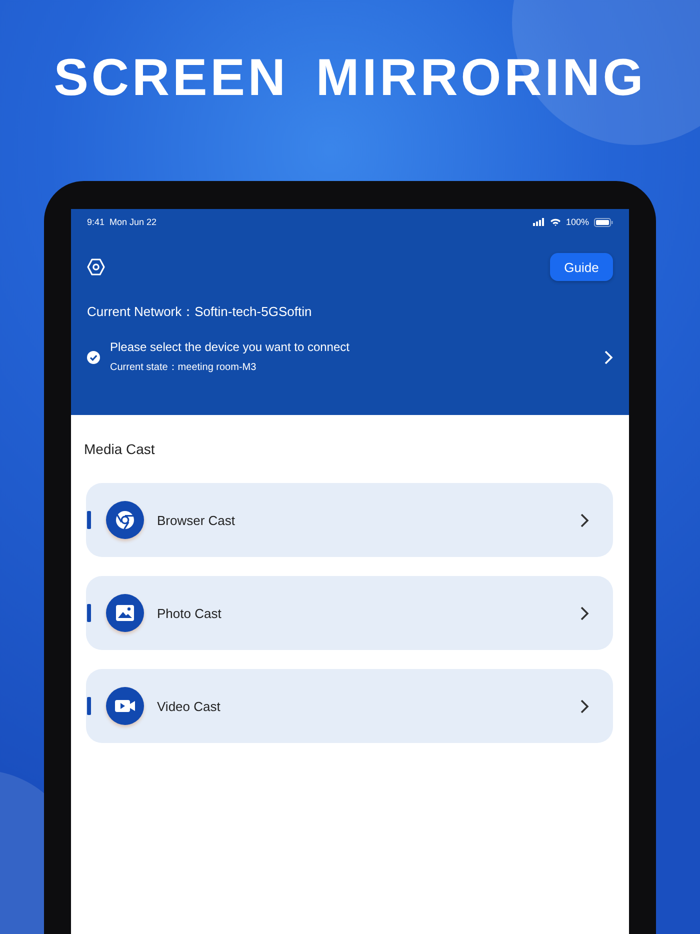  I want to click on battery-percent: 100%, so click(577, 222).